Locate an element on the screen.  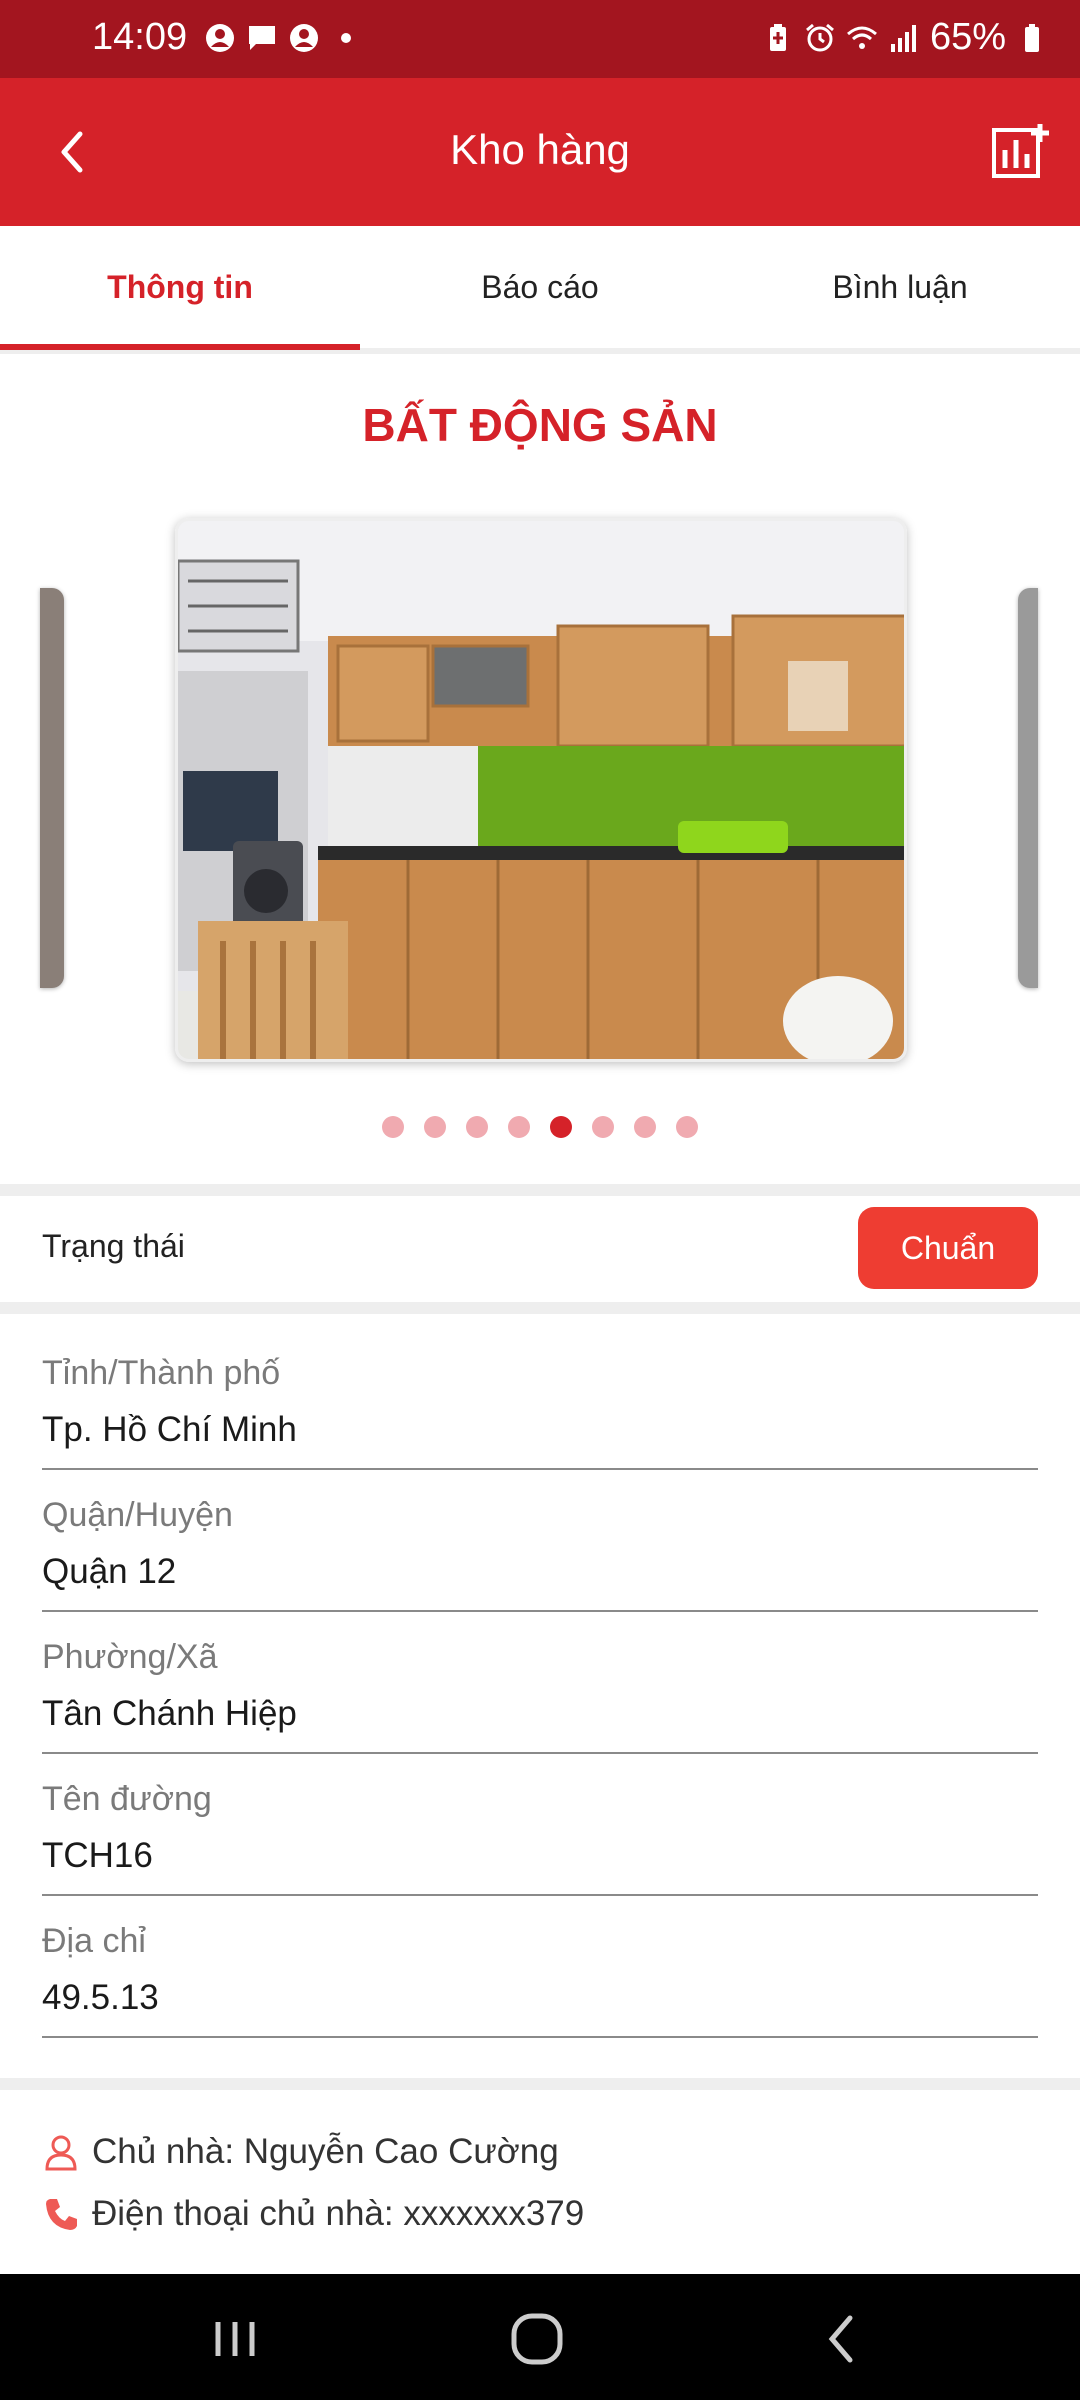
add-report-icon is located at coordinates (1020, 152).